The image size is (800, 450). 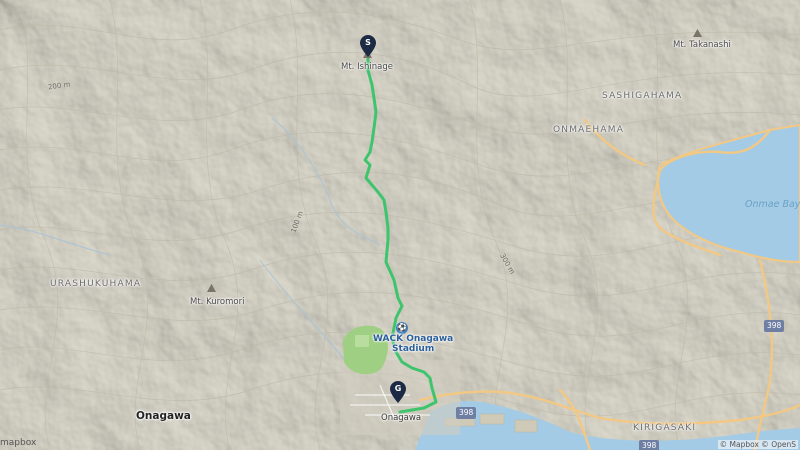 I want to click on station-label: Onagawa, so click(x=401, y=418).